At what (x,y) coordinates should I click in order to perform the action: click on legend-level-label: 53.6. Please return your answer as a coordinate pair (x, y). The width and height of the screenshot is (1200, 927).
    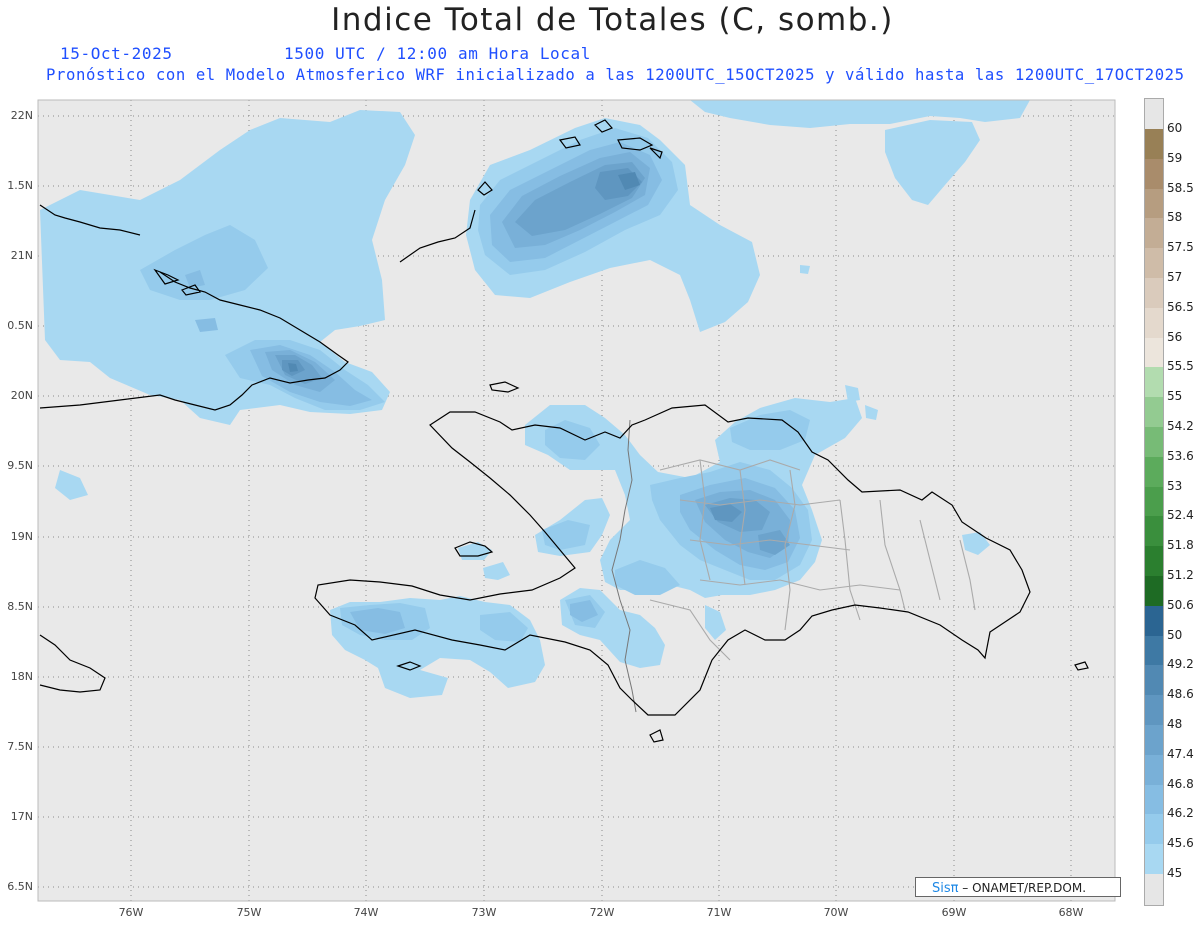
    Looking at the image, I should click on (1180, 455).